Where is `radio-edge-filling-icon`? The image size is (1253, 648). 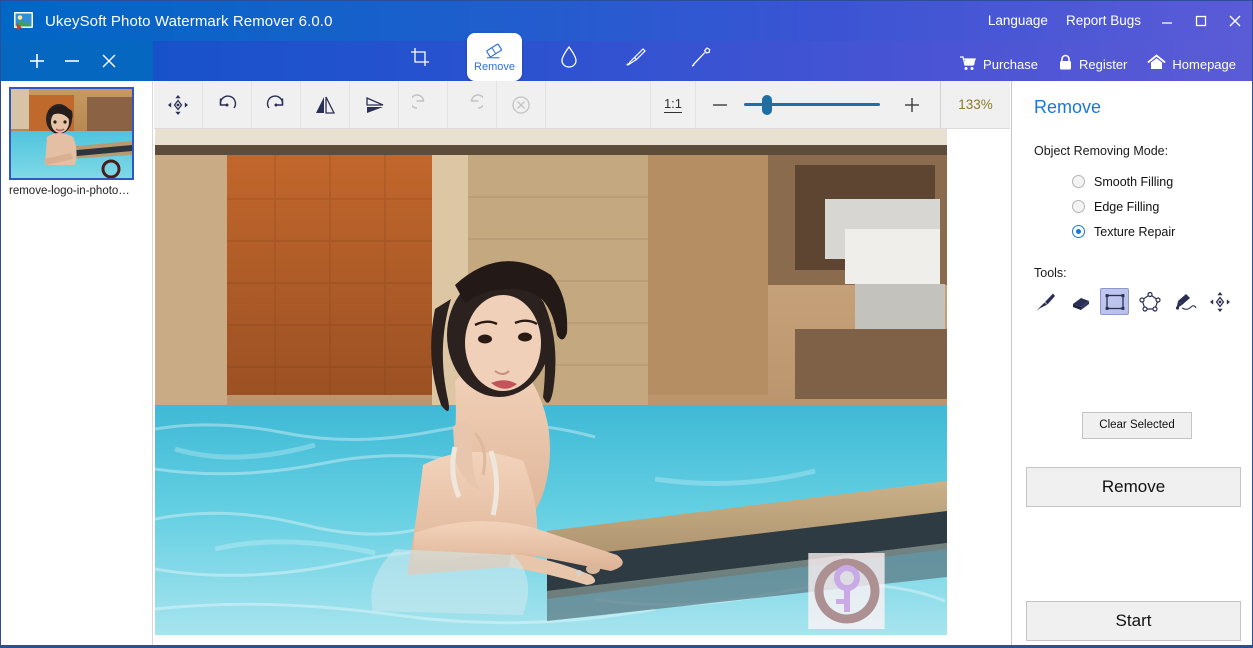 radio-edge-filling-icon is located at coordinates (1078, 206).